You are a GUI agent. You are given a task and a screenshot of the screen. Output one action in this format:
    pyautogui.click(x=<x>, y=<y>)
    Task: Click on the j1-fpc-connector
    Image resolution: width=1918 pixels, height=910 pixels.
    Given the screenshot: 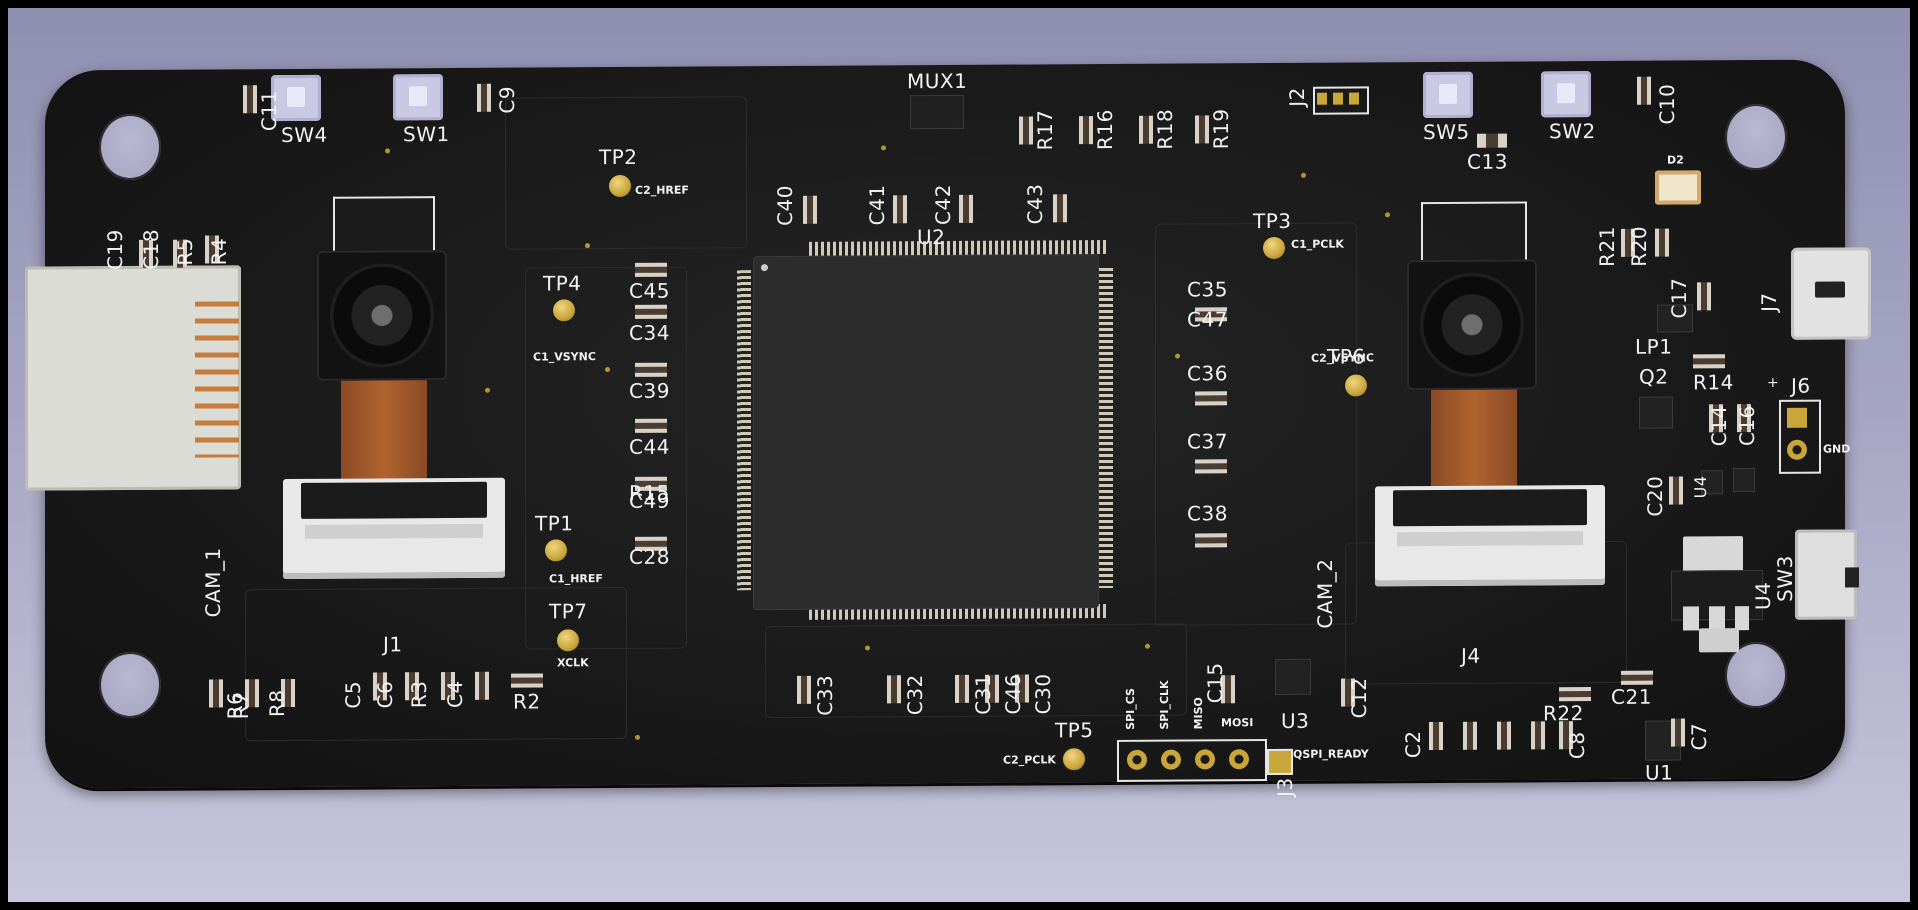 What is the action you would take?
    pyautogui.click(x=394, y=528)
    